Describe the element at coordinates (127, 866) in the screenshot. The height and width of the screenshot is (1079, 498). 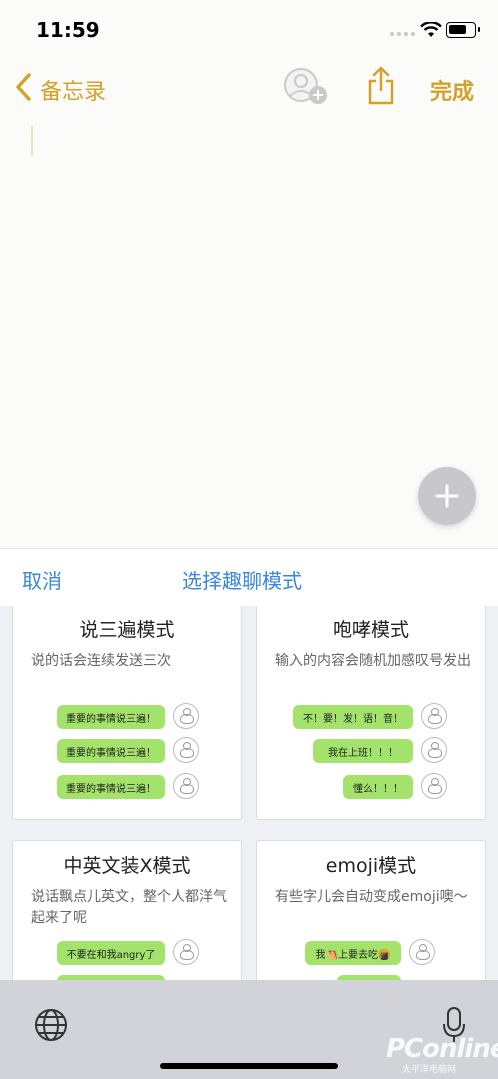
I see `card-title: 中英文装X模式` at that location.